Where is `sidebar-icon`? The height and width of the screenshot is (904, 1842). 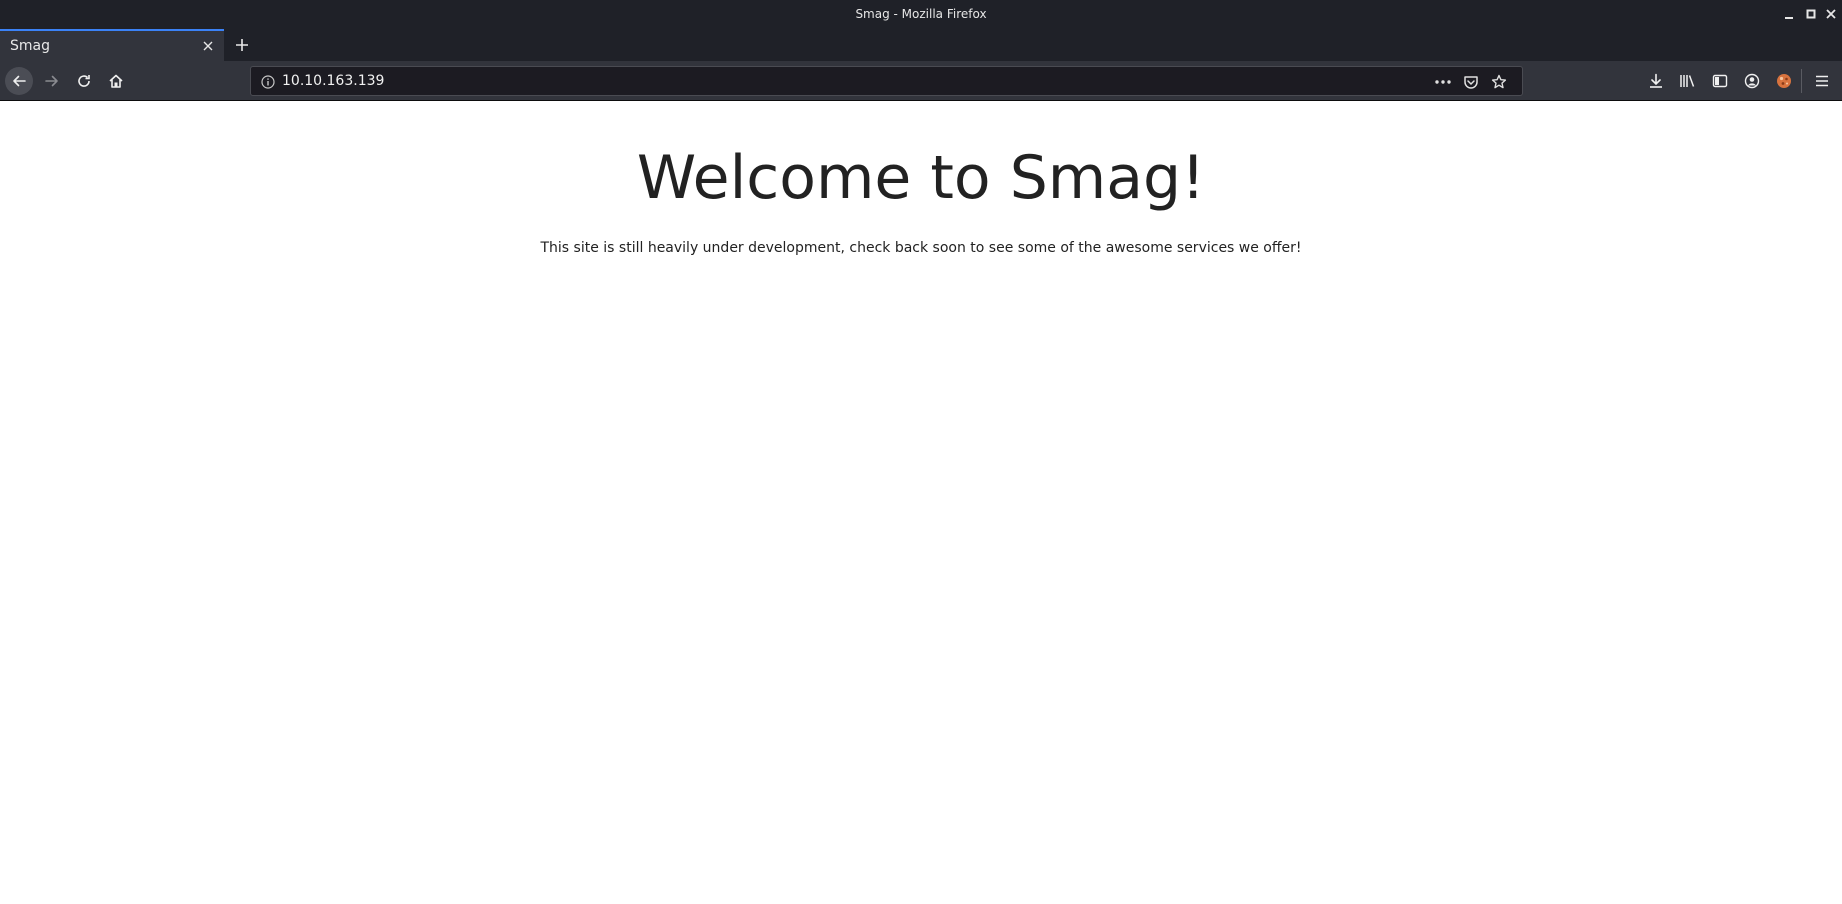
sidebar-icon is located at coordinates (1720, 81).